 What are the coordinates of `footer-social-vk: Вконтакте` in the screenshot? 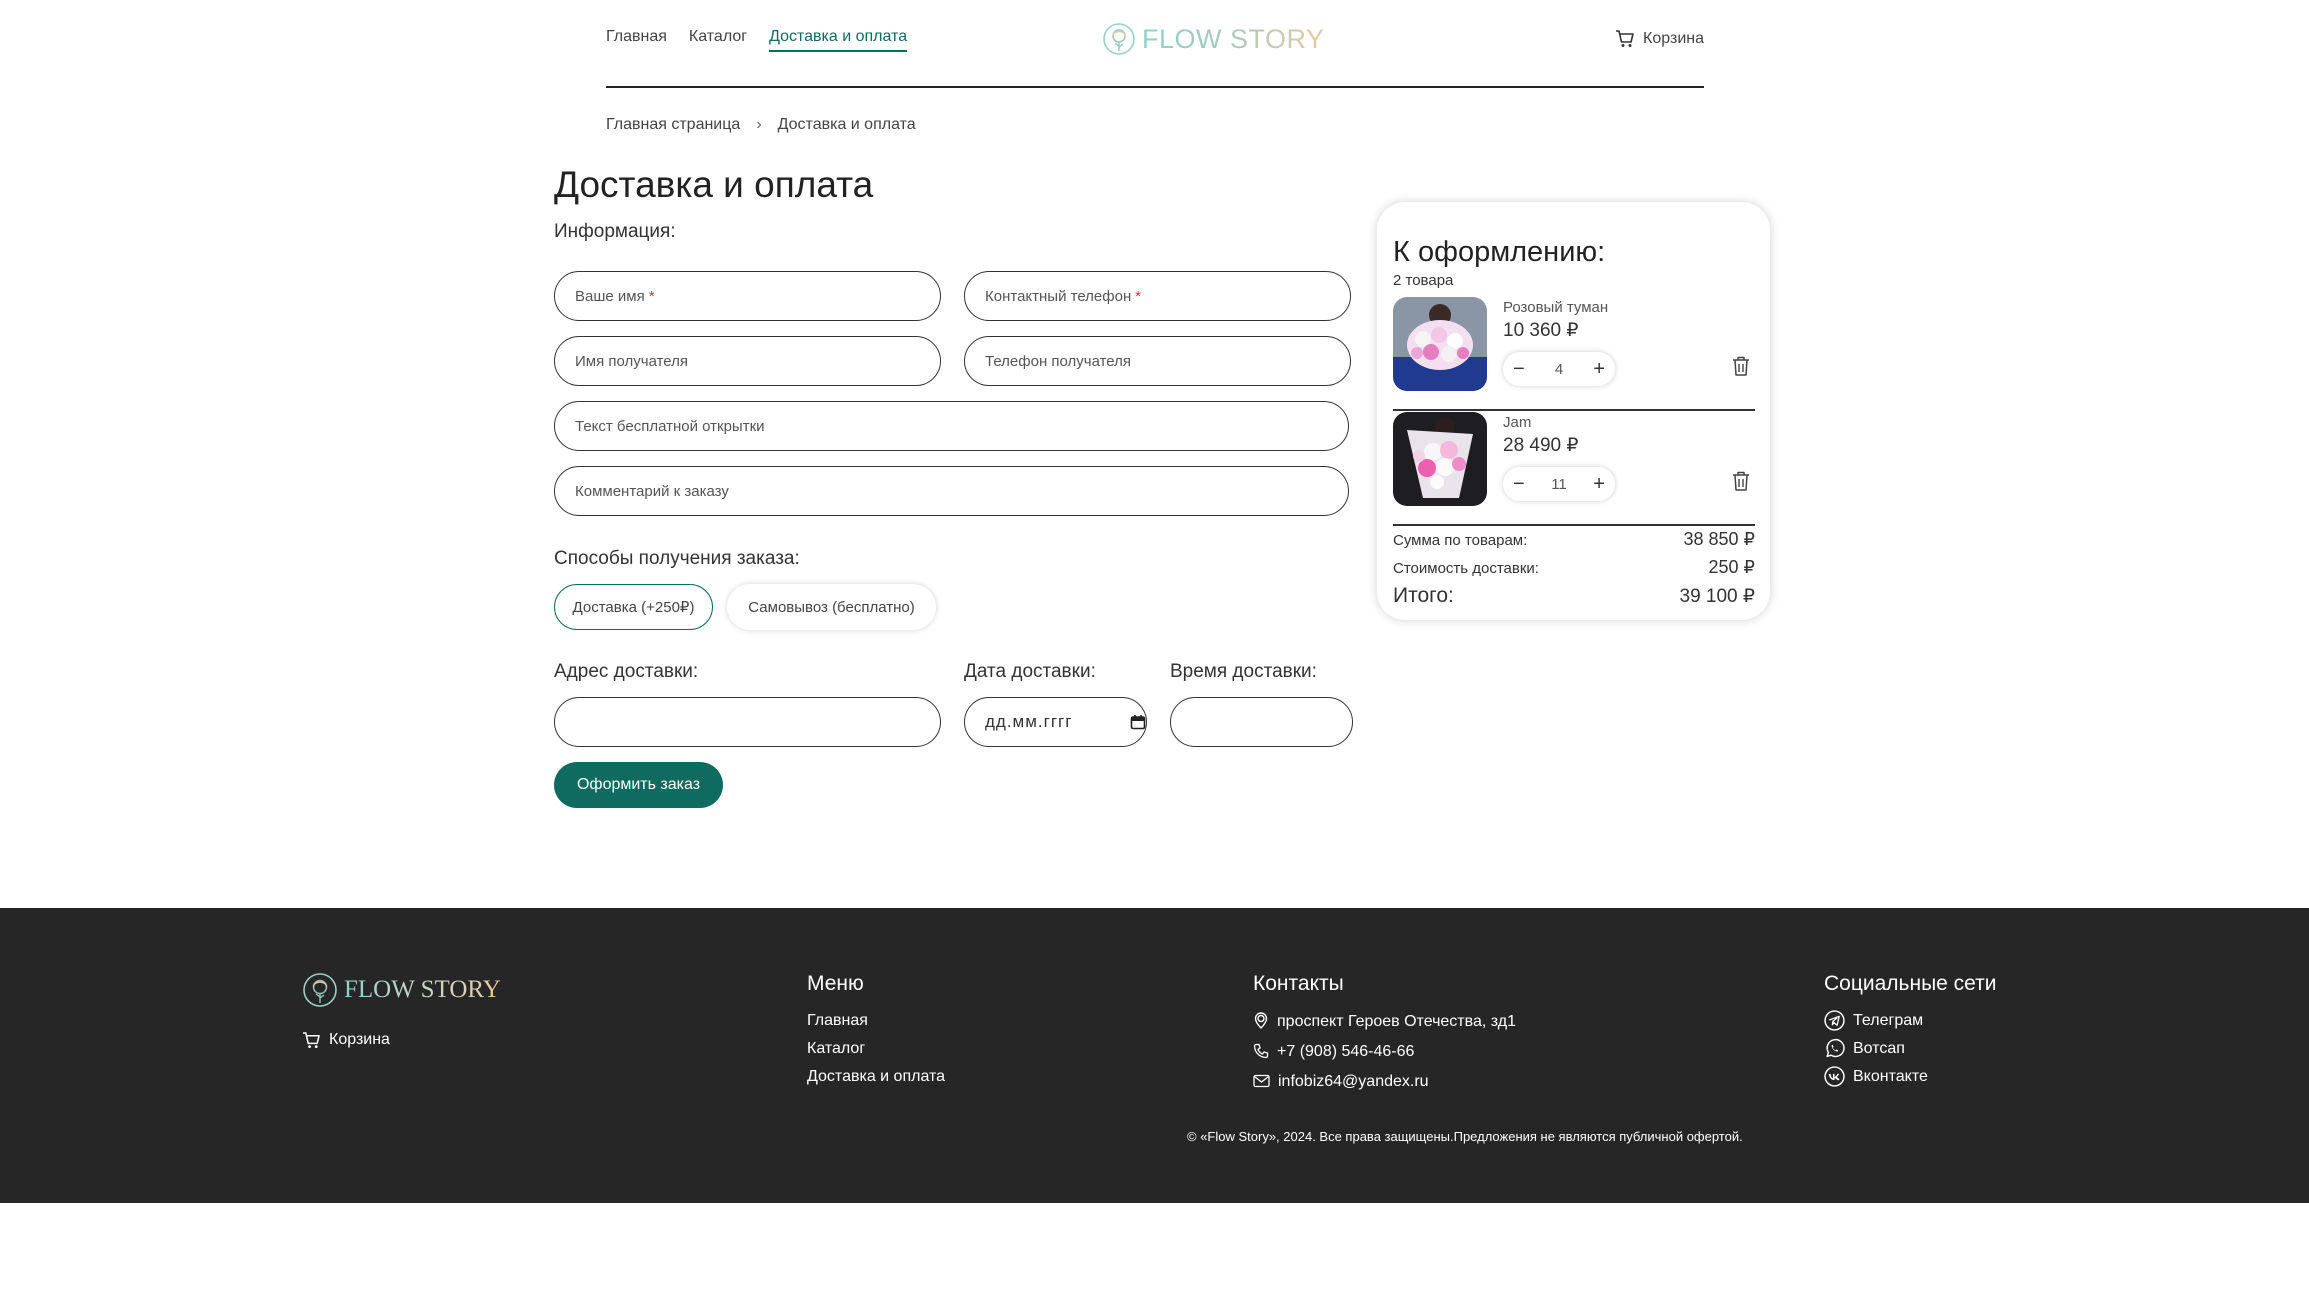 It's located at (1910, 1076).